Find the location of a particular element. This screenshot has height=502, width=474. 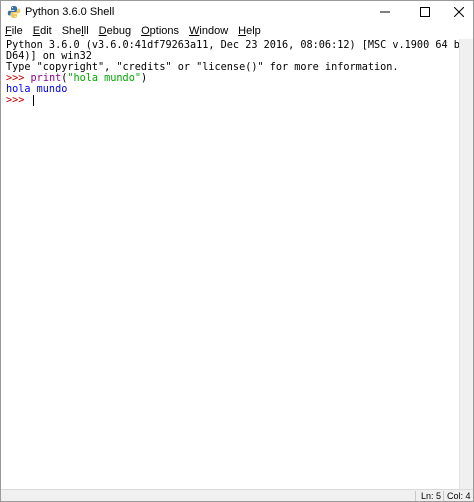

minimize-icon is located at coordinates (385, 12).